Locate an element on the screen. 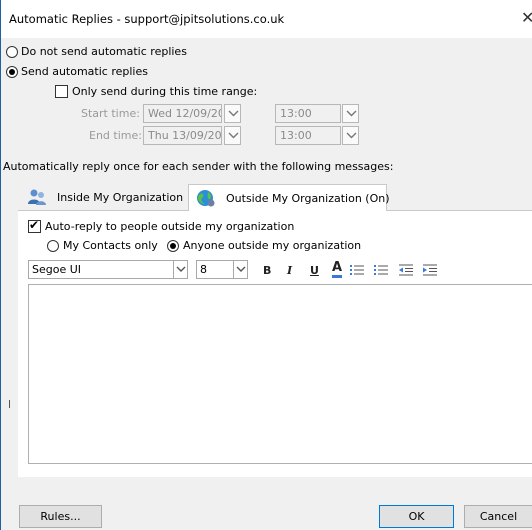 This screenshot has height=530, width=532. start-time-field: 13:00 is located at coordinates (308, 113).